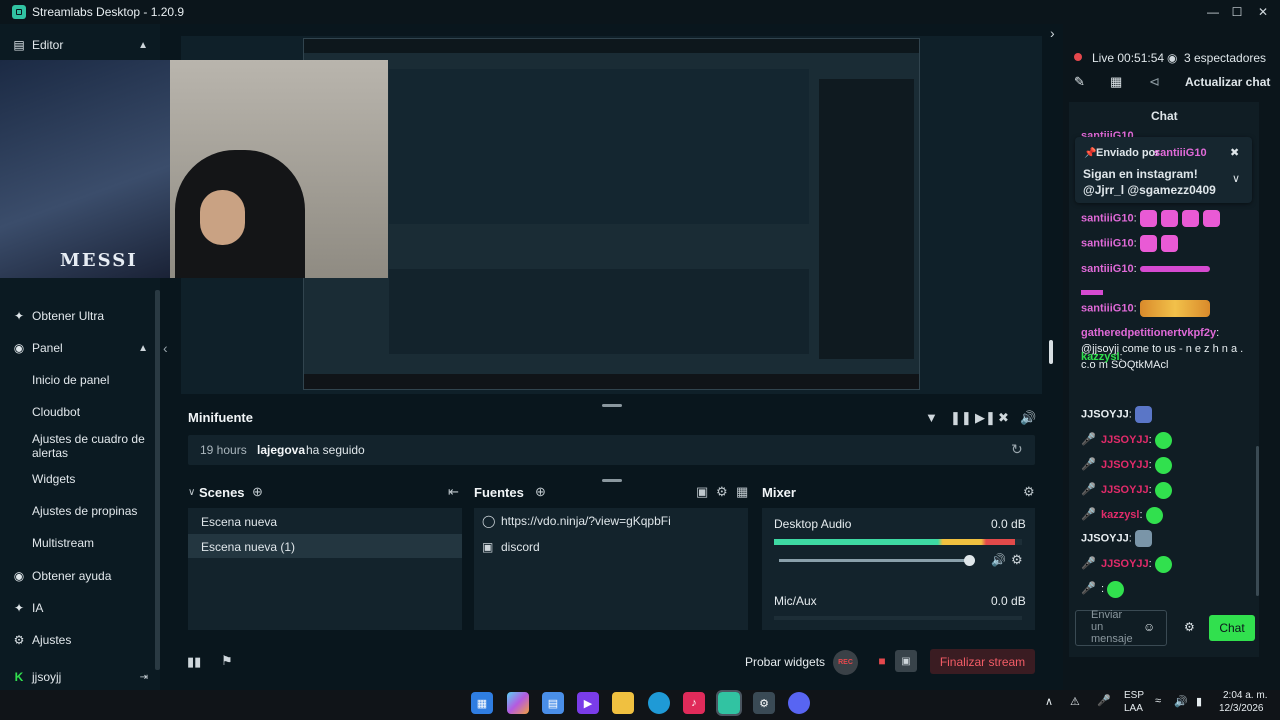 This screenshot has width=1280, height=720. What do you see at coordinates (80, 45) in the screenshot?
I see `sidebar-item-editor: ▤ Editor ▲` at bounding box center [80, 45].